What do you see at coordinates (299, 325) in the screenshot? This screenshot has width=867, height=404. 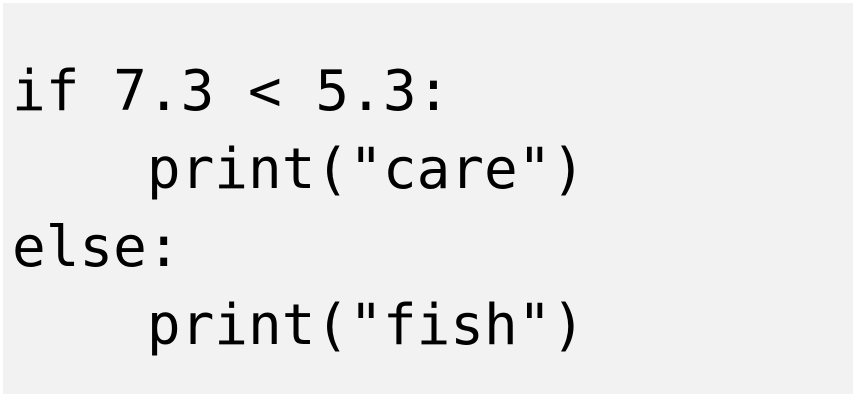 I see `code-line-print-fish: print("fish")` at bounding box center [299, 325].